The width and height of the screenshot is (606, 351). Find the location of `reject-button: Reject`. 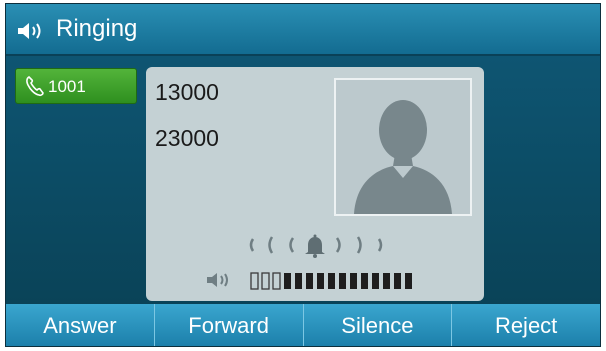

reject-button: Reject is located at coordinates (526, 325).